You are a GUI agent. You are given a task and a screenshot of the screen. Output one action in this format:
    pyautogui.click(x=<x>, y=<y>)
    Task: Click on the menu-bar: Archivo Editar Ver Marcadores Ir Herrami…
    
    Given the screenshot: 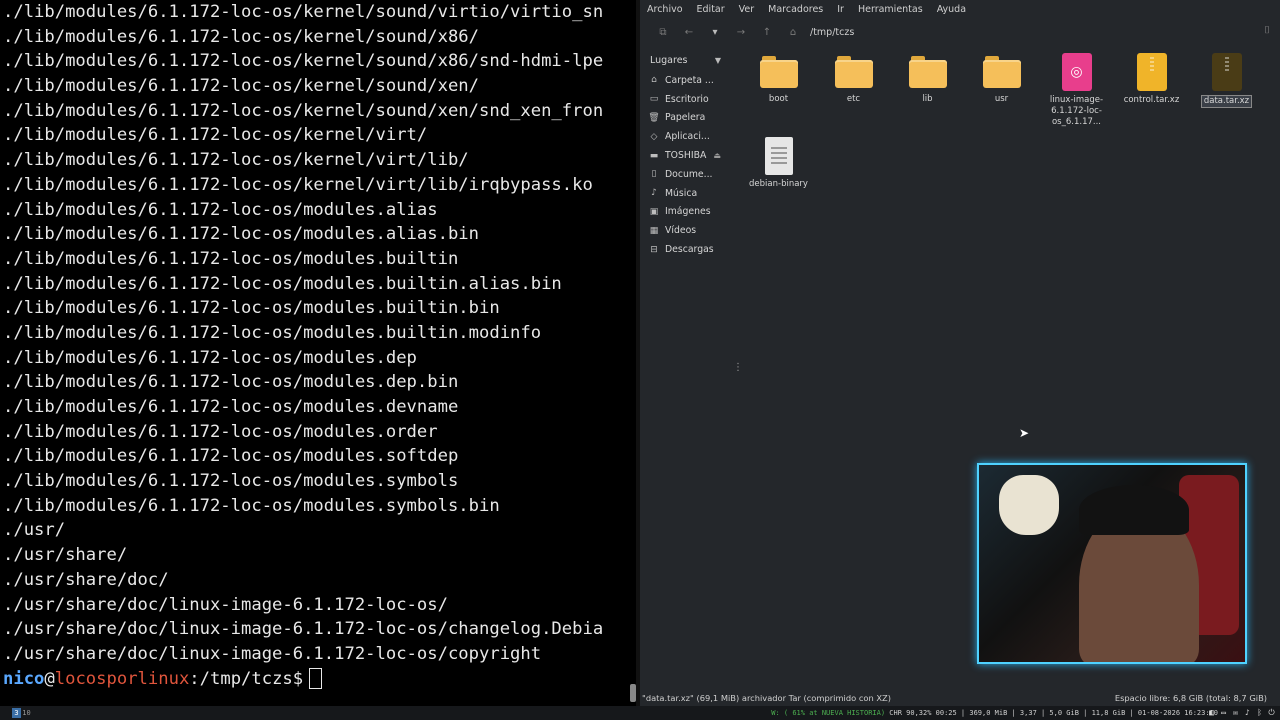 What is the action you would take?
    pyautogui.click(x=960, y=9)
    